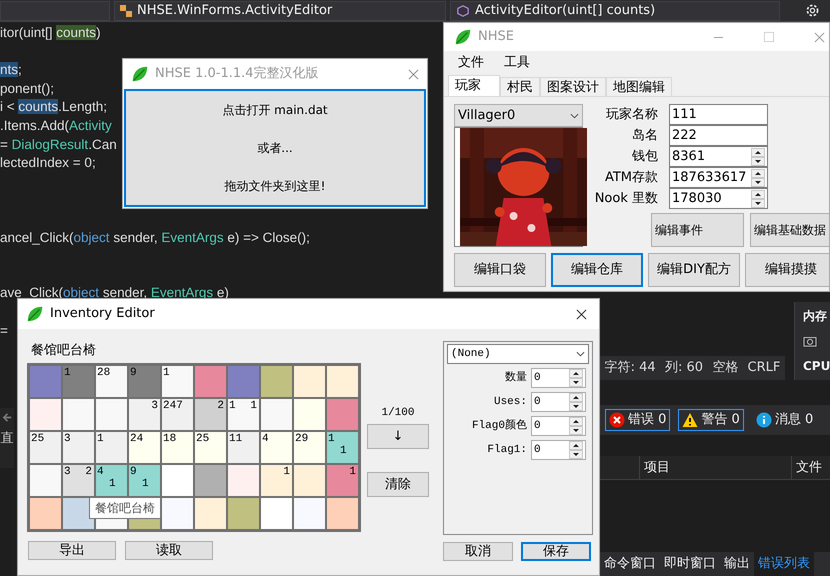 The height and width of the screenshot is (576, 830). Describe the element at coordinates (816, 366) in the screenshot. I see `panel-label: CPU` at that location.